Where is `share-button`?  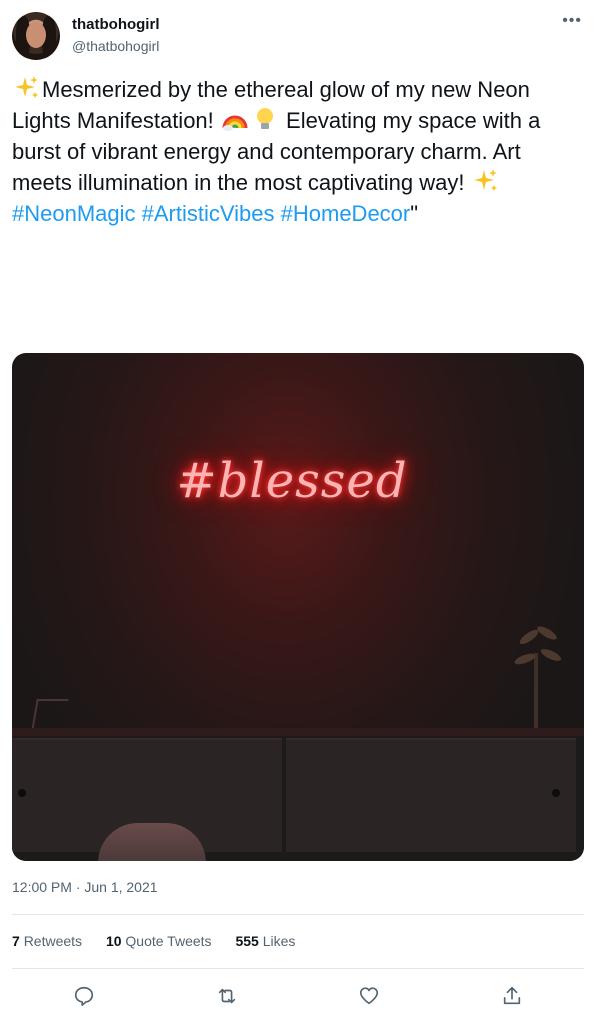
share-button is located at coordinates (512, 996).